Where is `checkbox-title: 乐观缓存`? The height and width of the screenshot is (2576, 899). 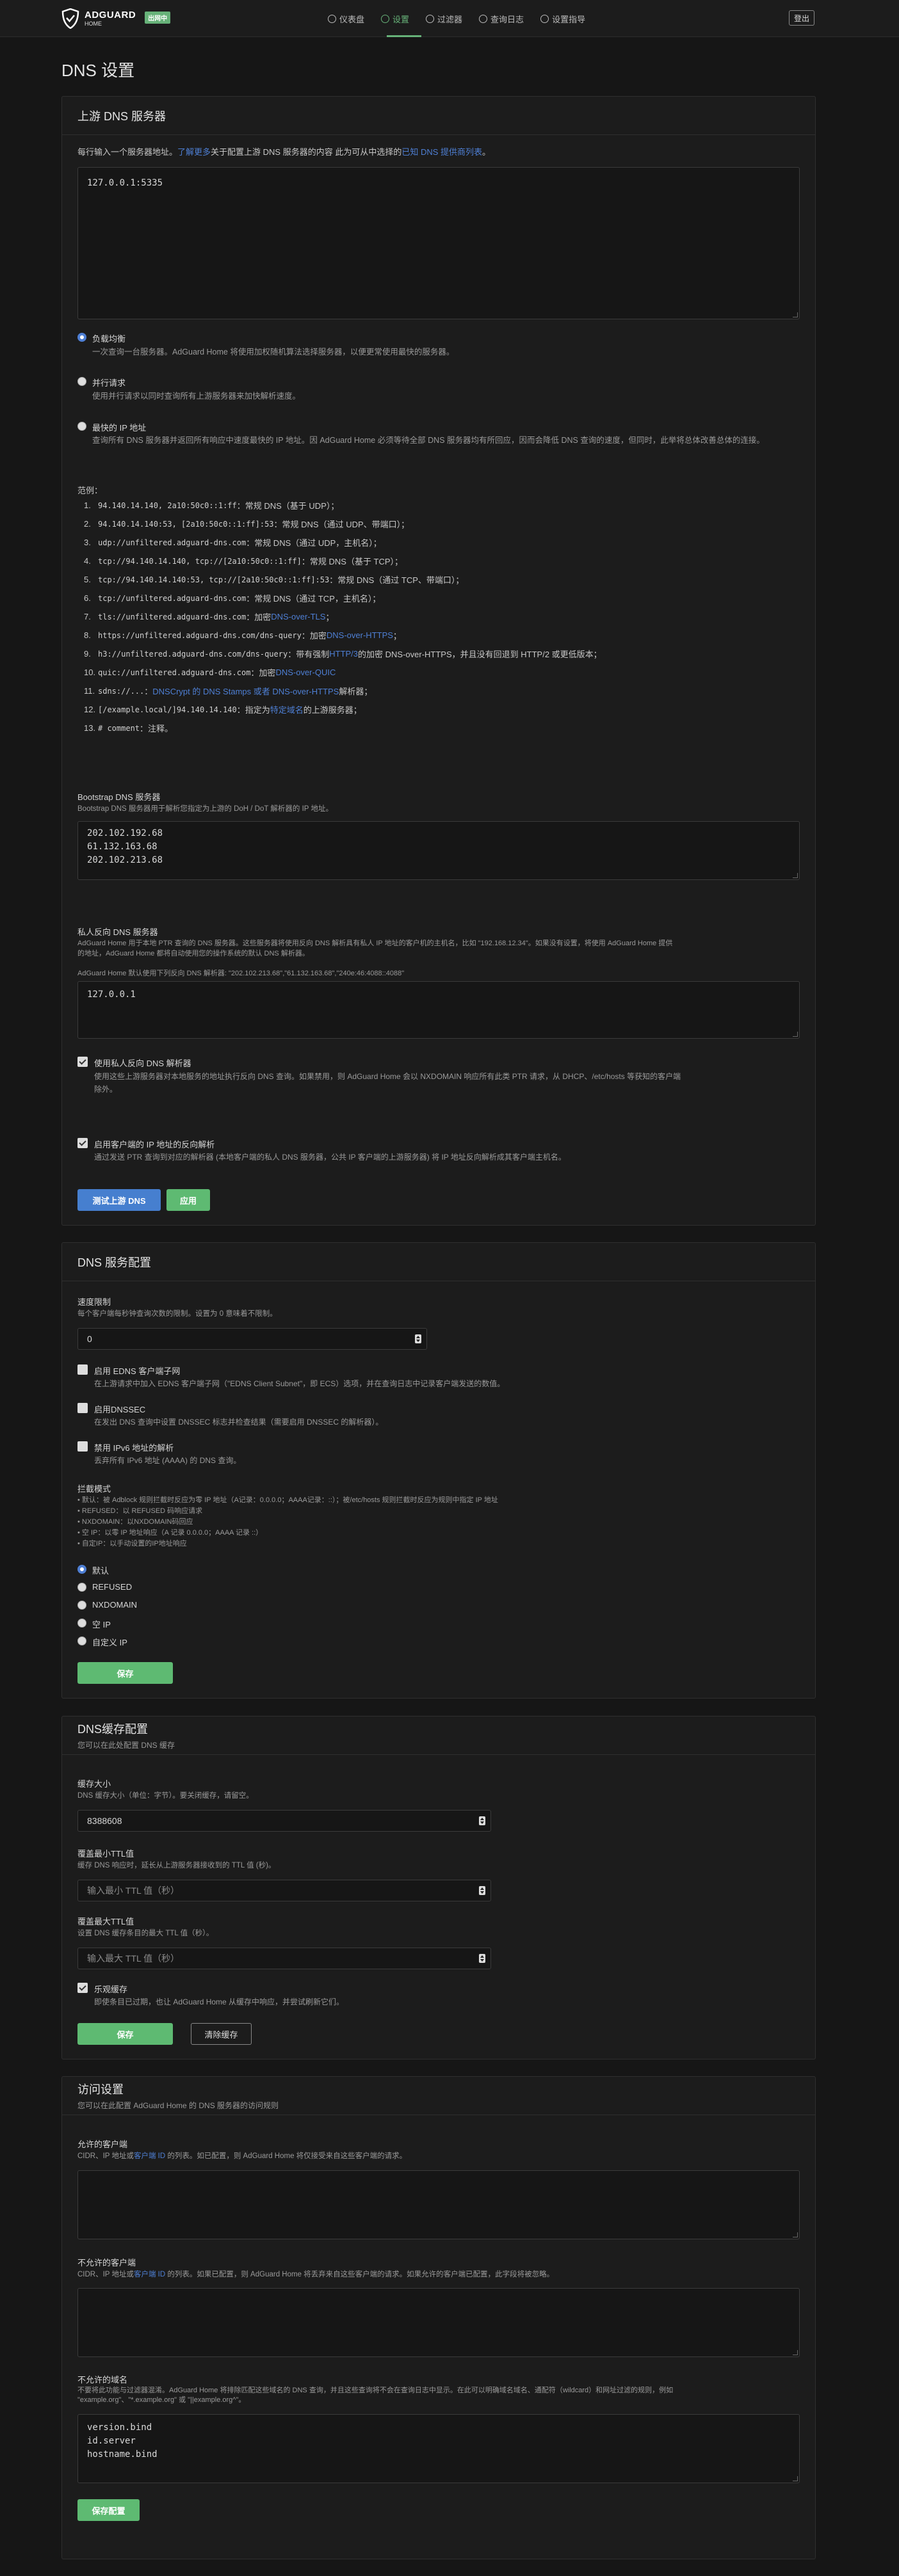 checkbox-title: 乐观缓存 is located at coordinates (111, 1989).